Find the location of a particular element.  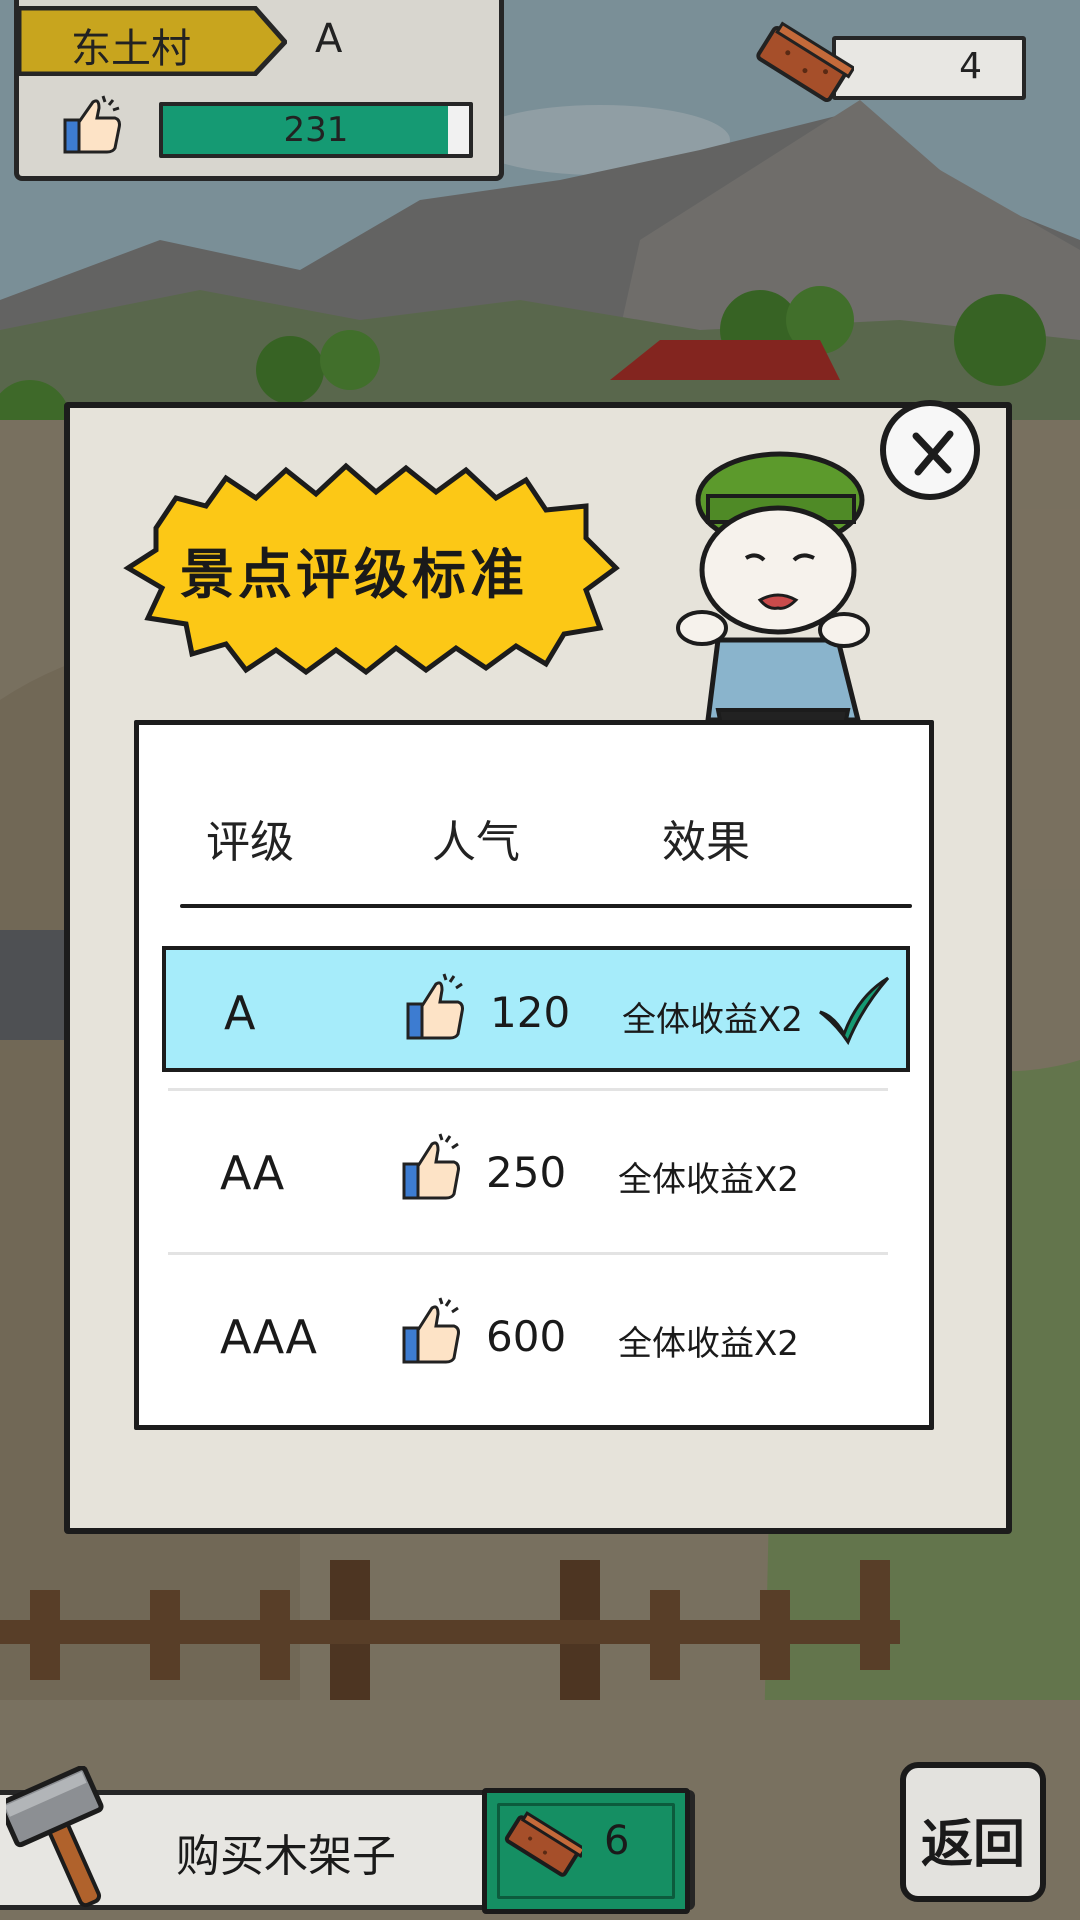

back-button: 返回 is located at coordinates (973, 1832).